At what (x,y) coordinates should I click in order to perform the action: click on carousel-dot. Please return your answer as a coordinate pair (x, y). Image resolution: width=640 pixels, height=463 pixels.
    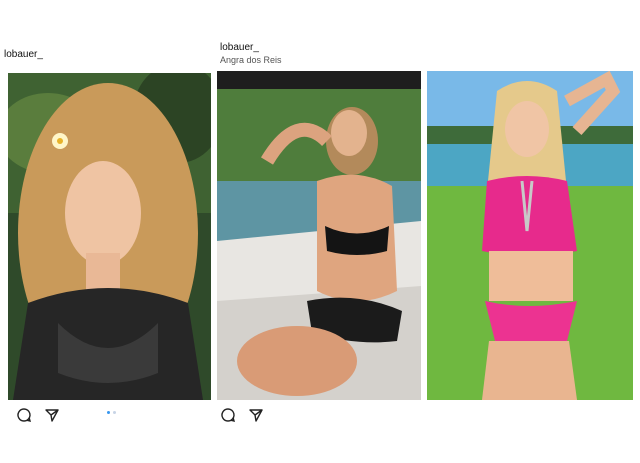
    Looking at the image, I should click on (114, 412).